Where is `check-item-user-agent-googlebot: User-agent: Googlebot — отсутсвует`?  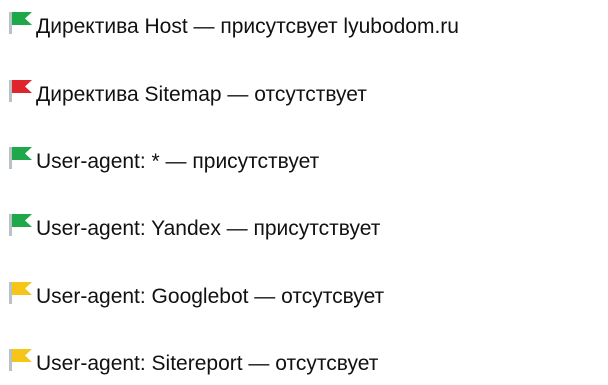 check-item-user-agent-googlebot: User-agent: Googlebot — отсутсвует is located at coordinates (196, 297).